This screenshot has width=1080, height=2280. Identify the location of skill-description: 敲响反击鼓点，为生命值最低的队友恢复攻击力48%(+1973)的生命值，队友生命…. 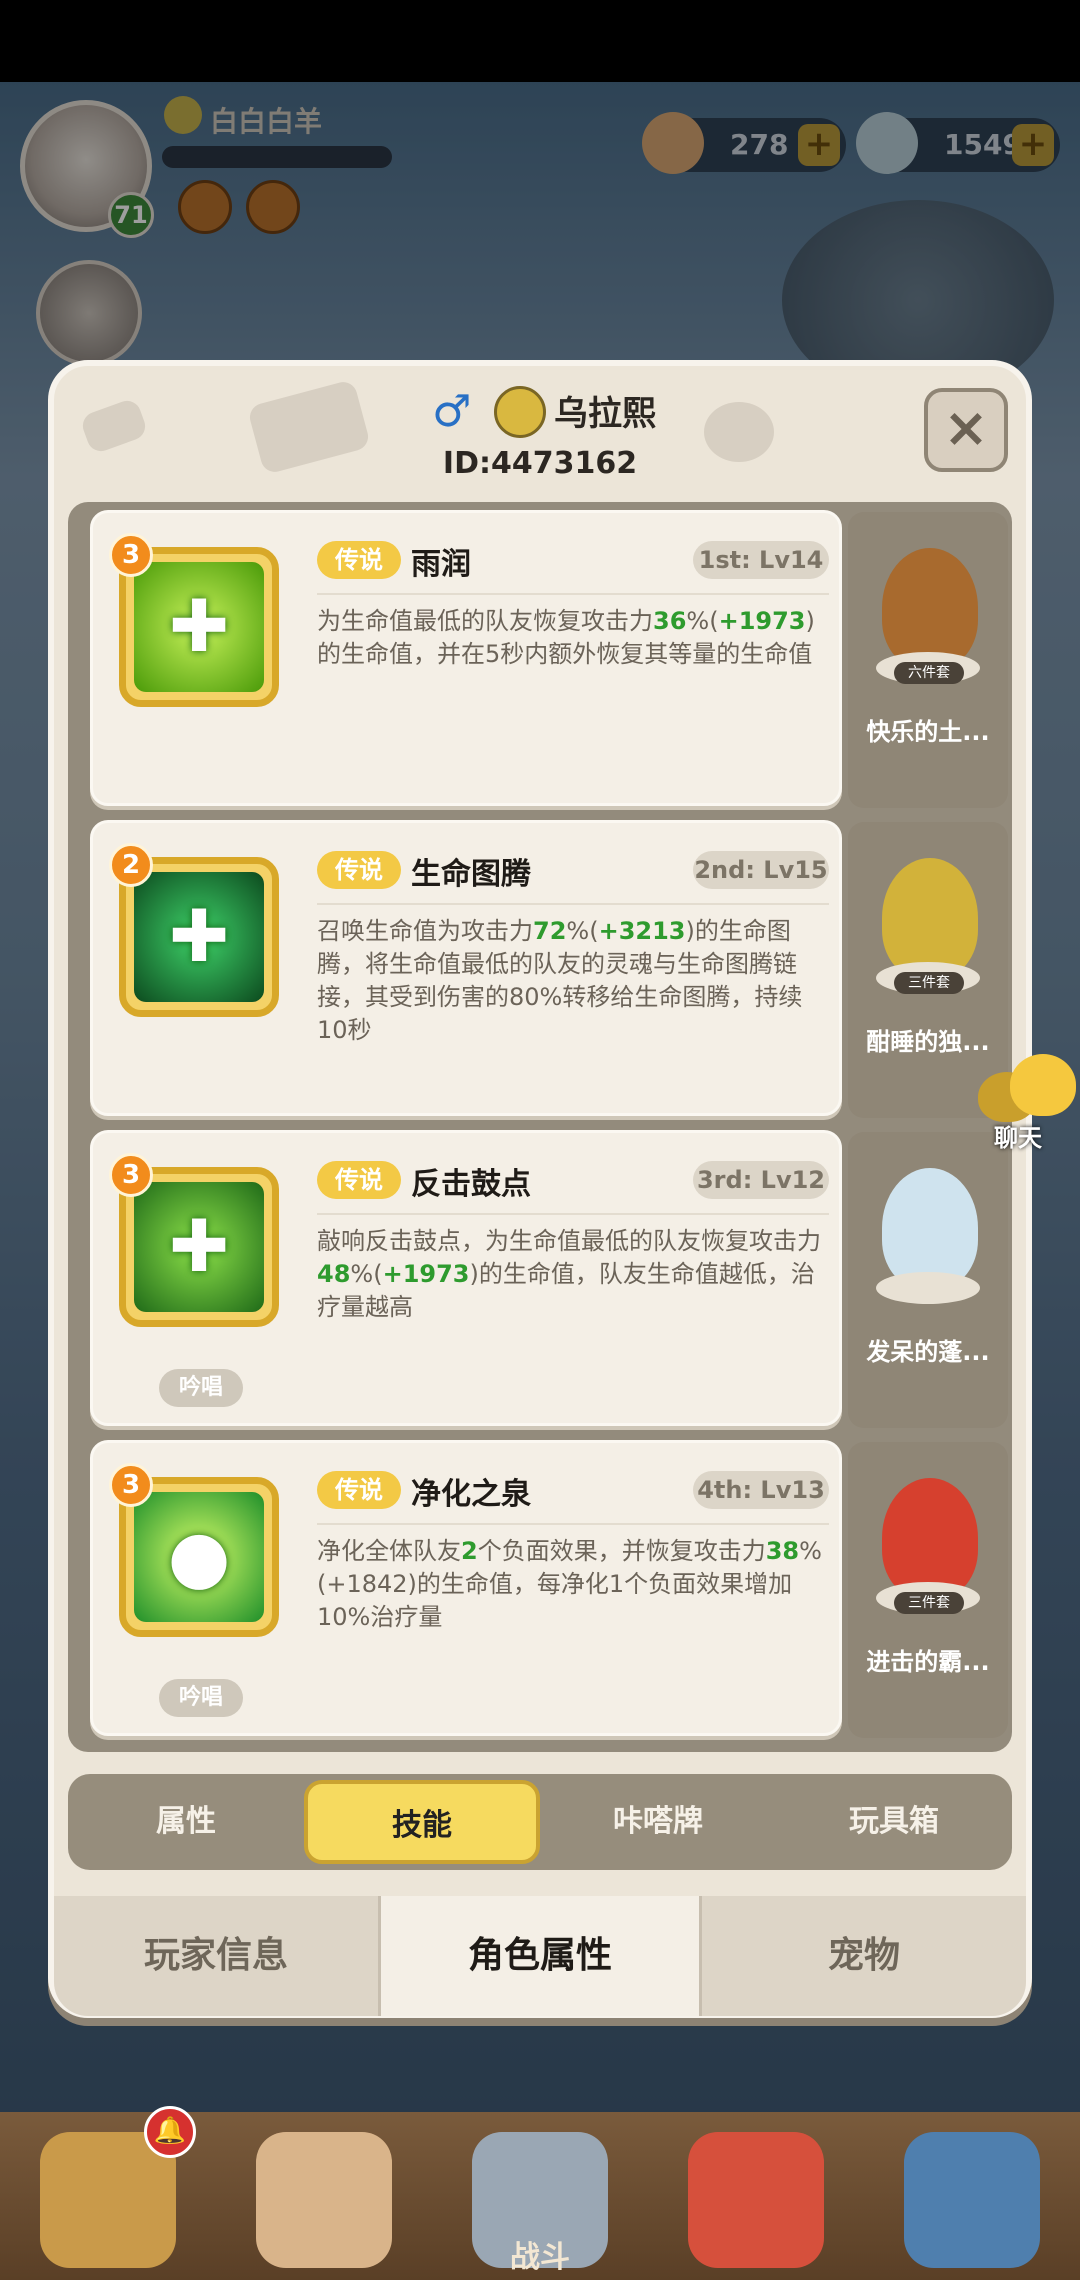
(569, 1274).